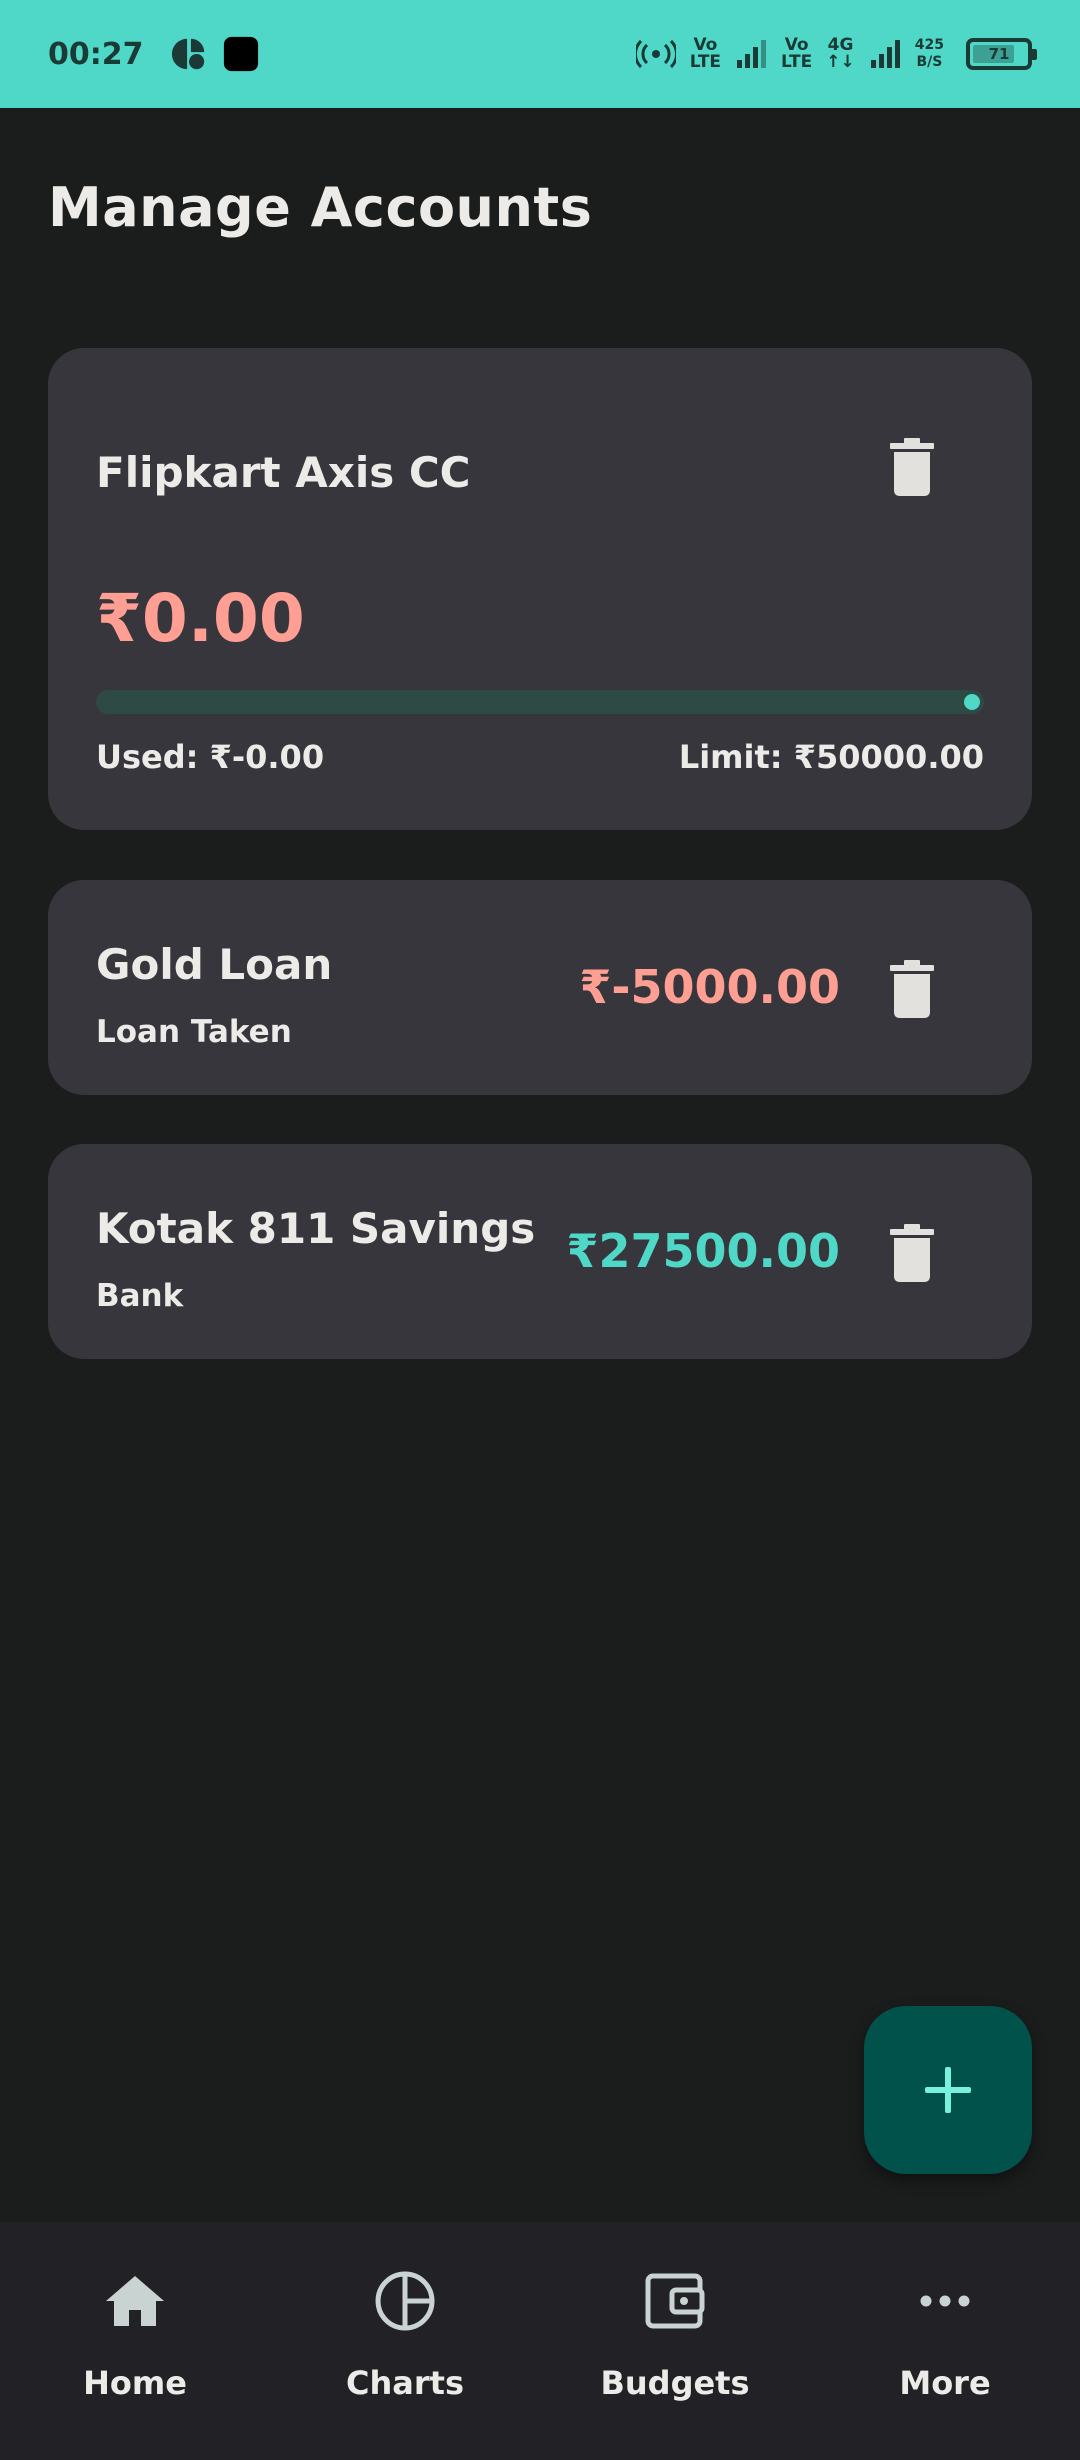 This screenshot has height=2460, width=1080. I want to click on plus-icon, so click(948, 2090).